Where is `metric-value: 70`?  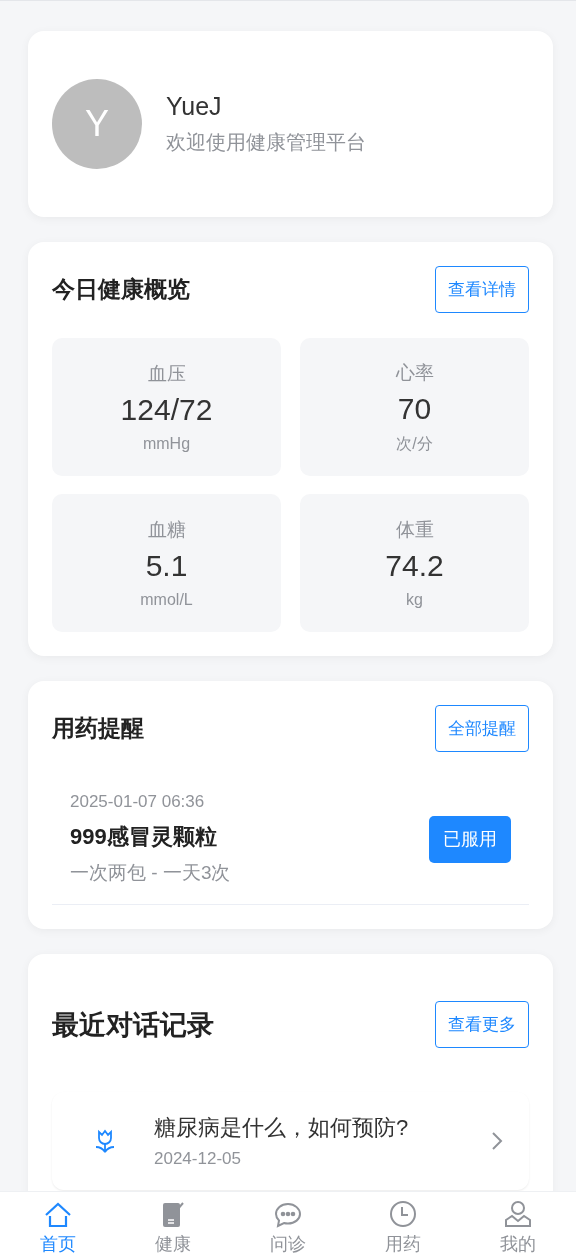 metric-value: 70 is located at coordinates (414, 408).